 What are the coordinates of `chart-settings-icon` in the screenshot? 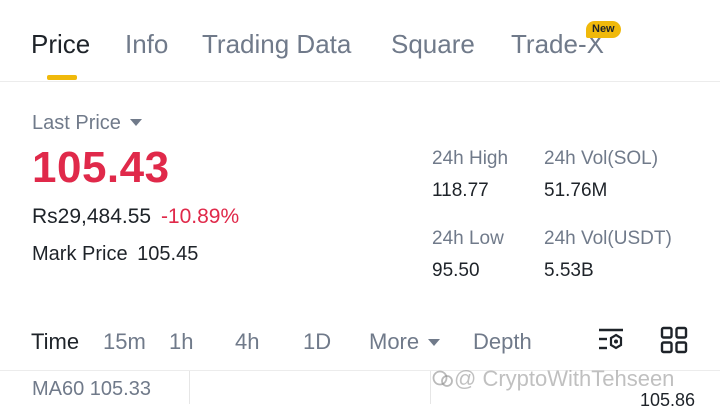 It's located at (612, 340).